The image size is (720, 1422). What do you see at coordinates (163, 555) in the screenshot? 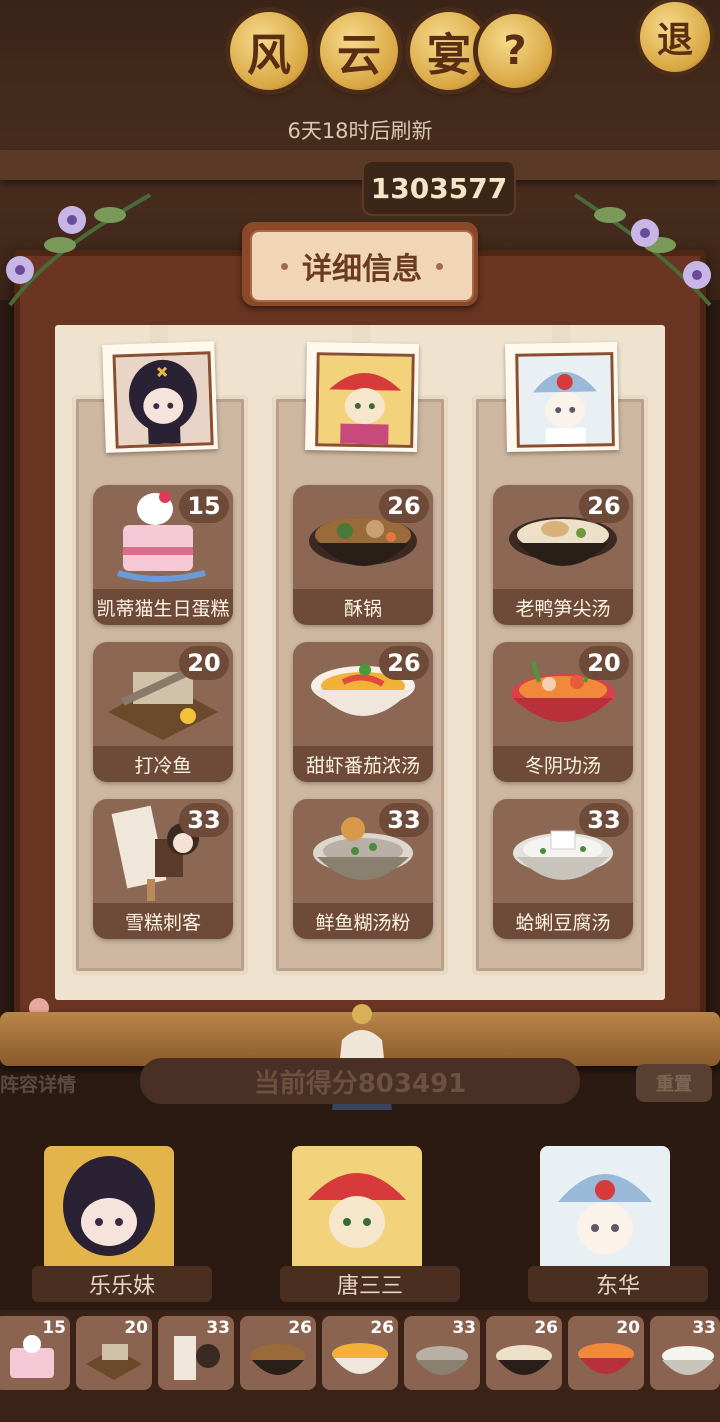
I see `dish-card: 15 凯蒂猫生日蛋糕` at bounding box center [163, 555].